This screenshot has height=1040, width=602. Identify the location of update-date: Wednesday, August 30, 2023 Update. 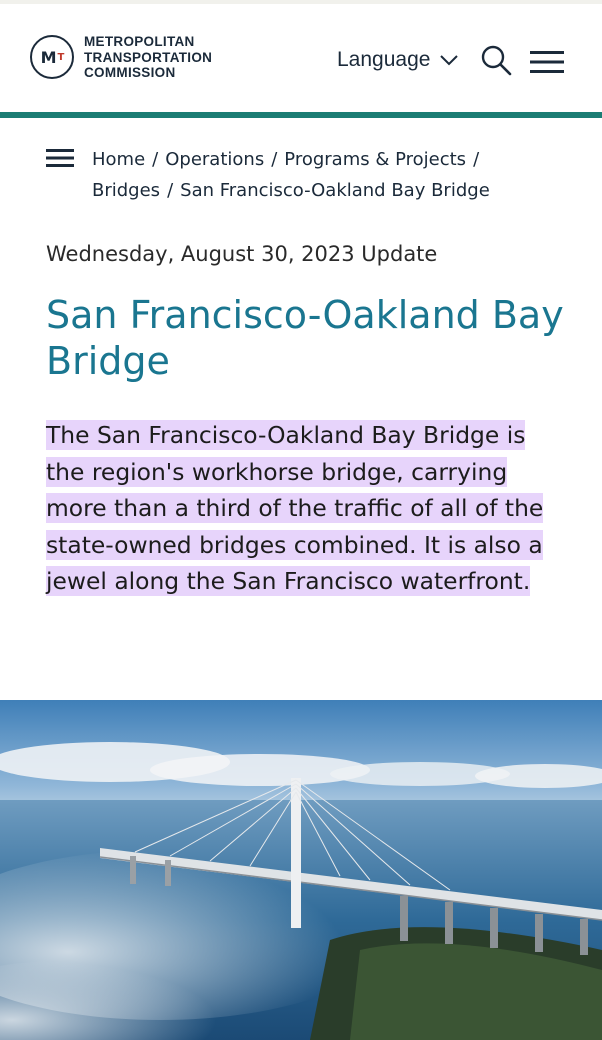
(242, 254).